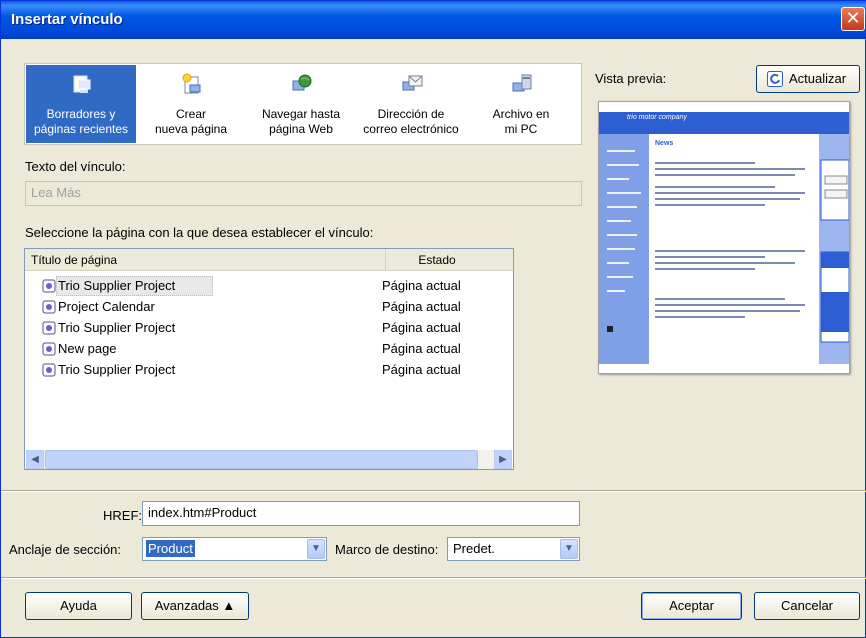 The width and height of the screenshot is (866, 638). Describe the element at coordinates (269, 349) in the screenshot. I see `table-row: New page Página actual` at that location.